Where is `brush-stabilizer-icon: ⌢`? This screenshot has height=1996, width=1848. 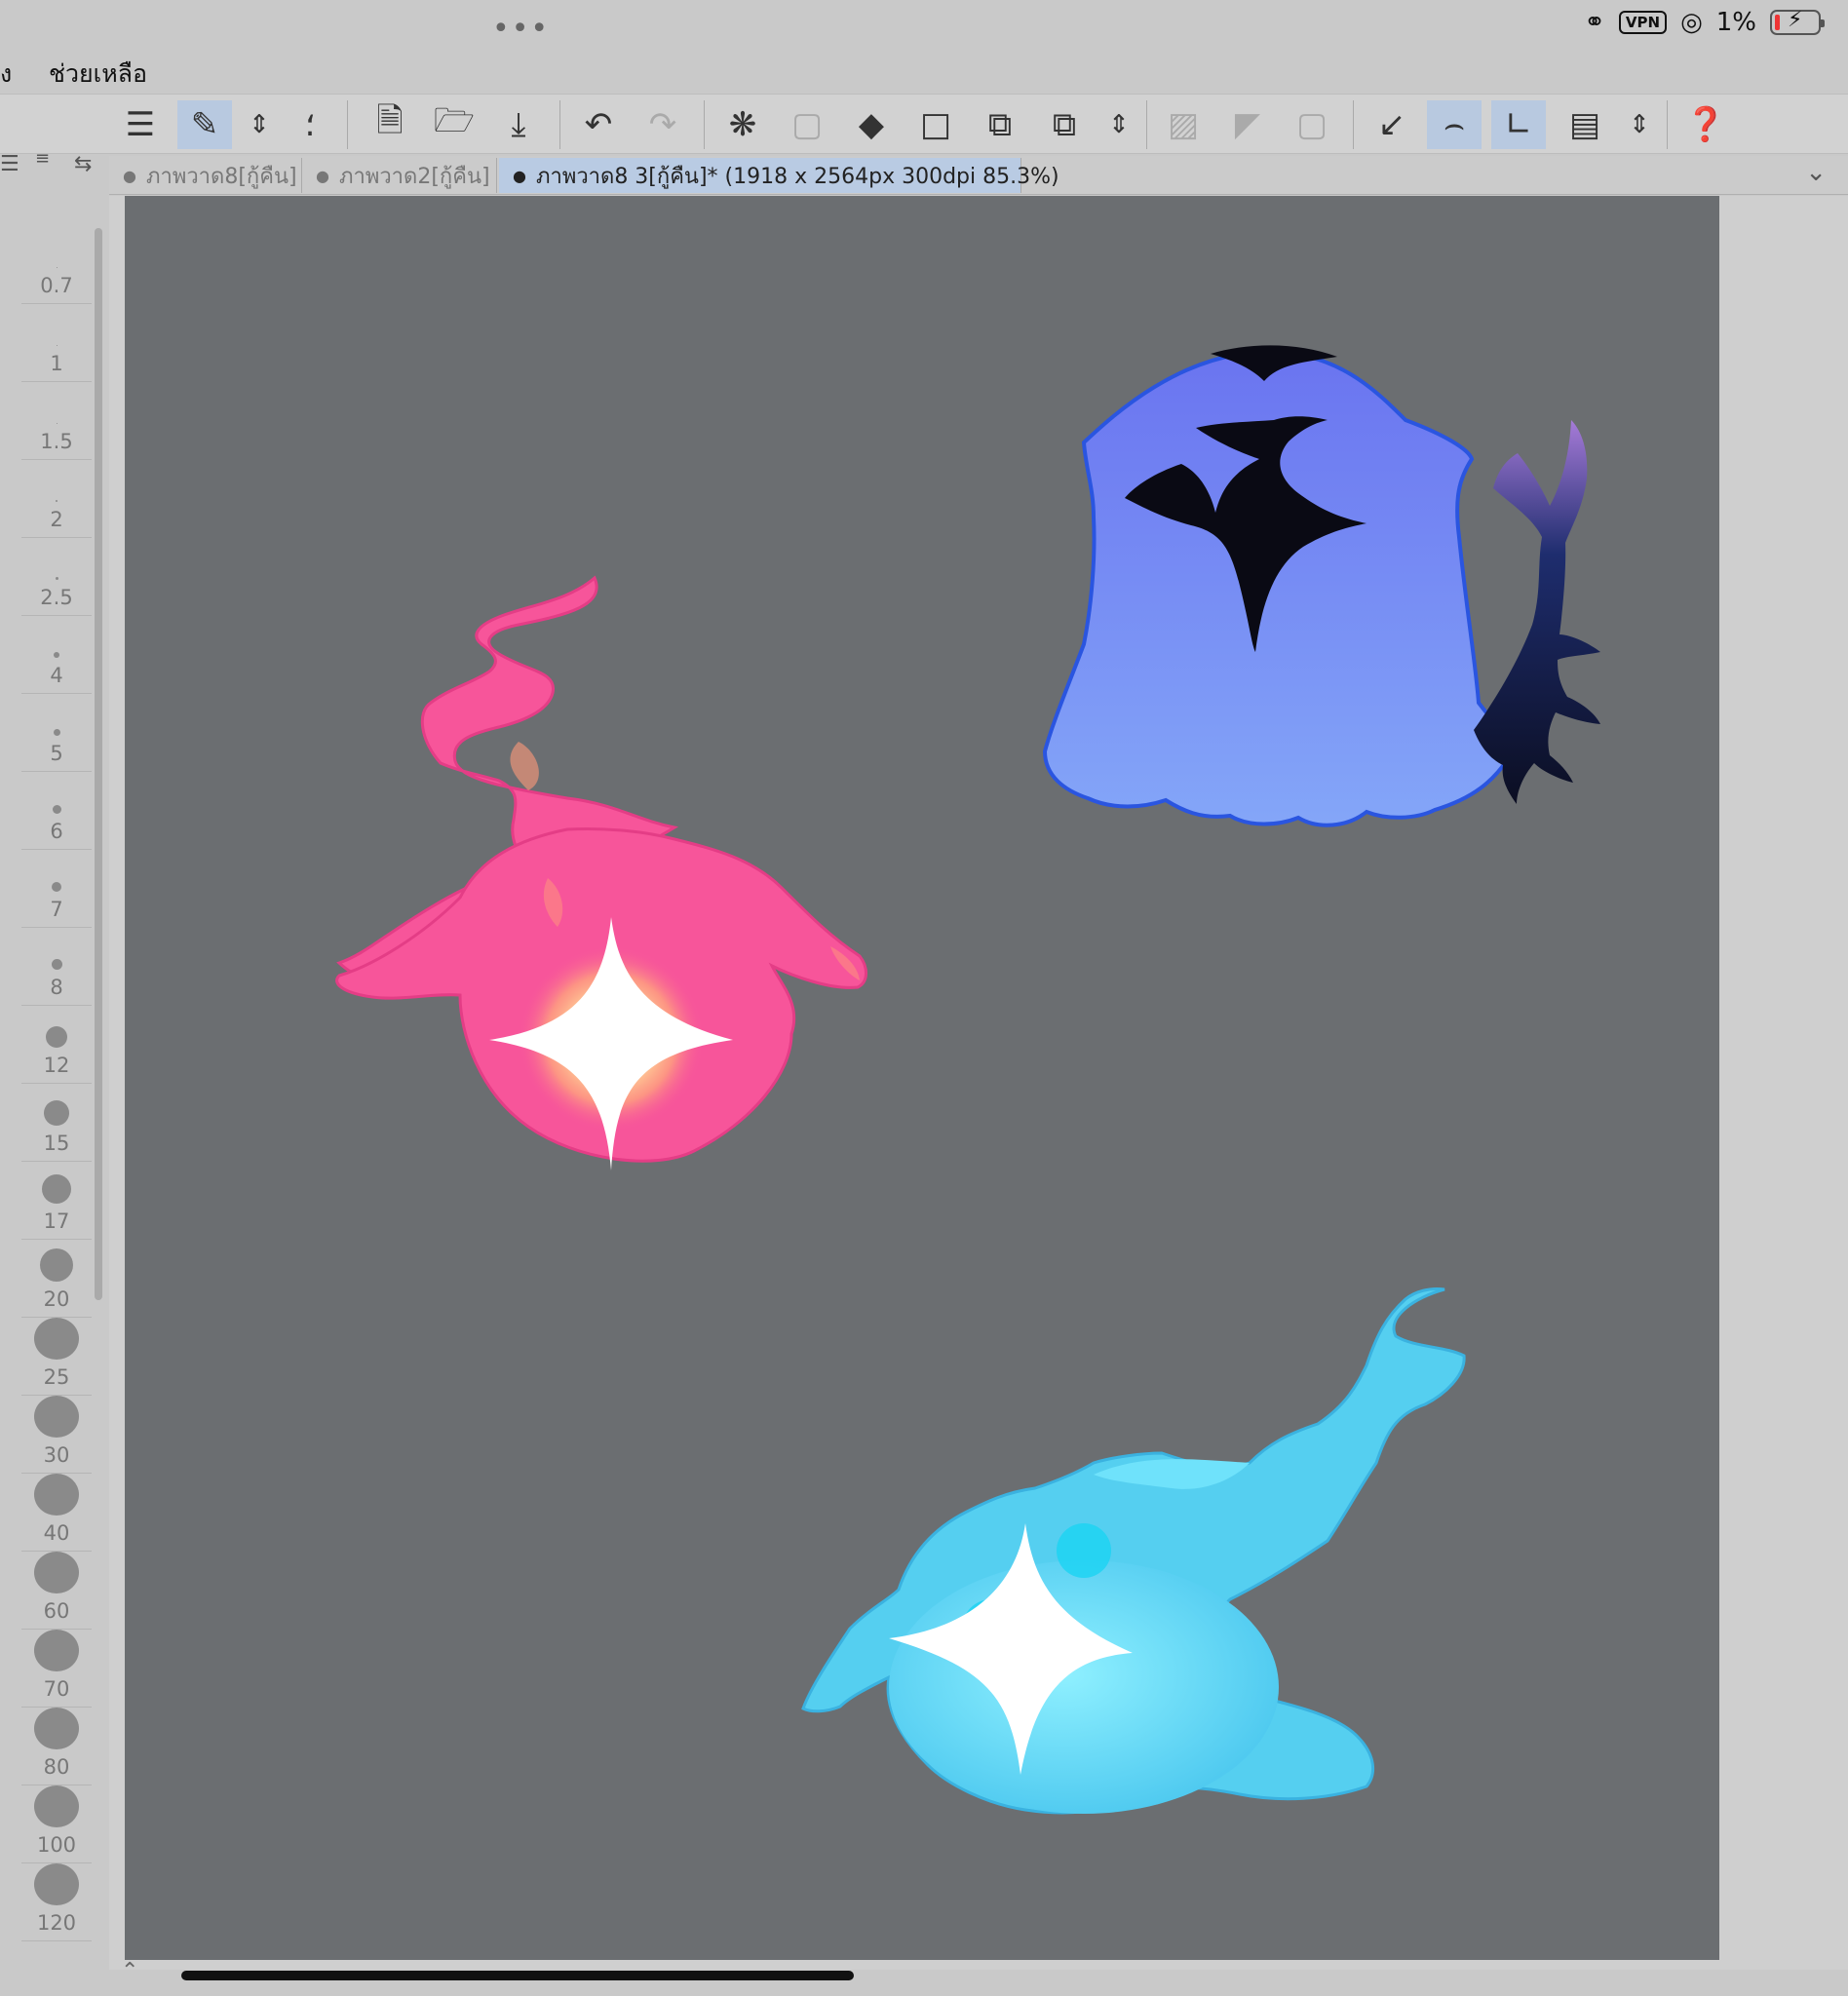 brush-stabilizer-icon: ⌢ is located at coordinates (1454, 124).